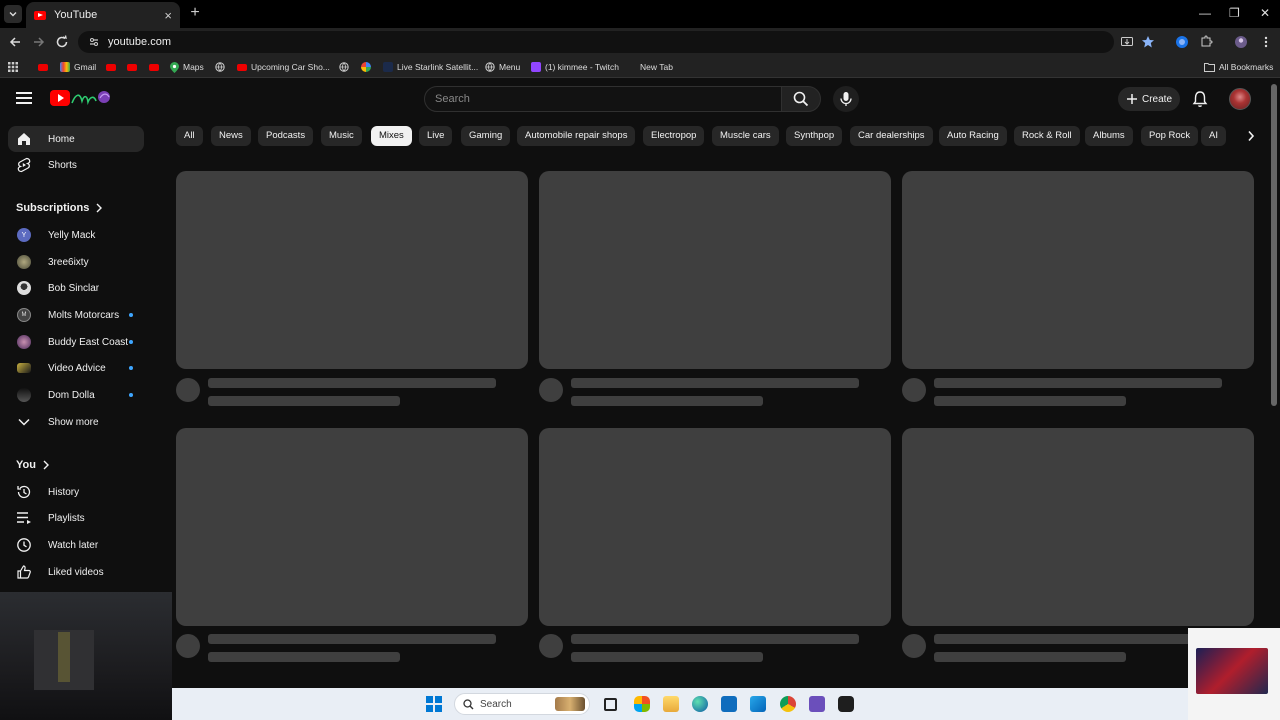  What do you see at coordinates (59, 208) in the screenshot?
I see `subscriptions-heading: Subscriptions` at bounding box center [59, 208].